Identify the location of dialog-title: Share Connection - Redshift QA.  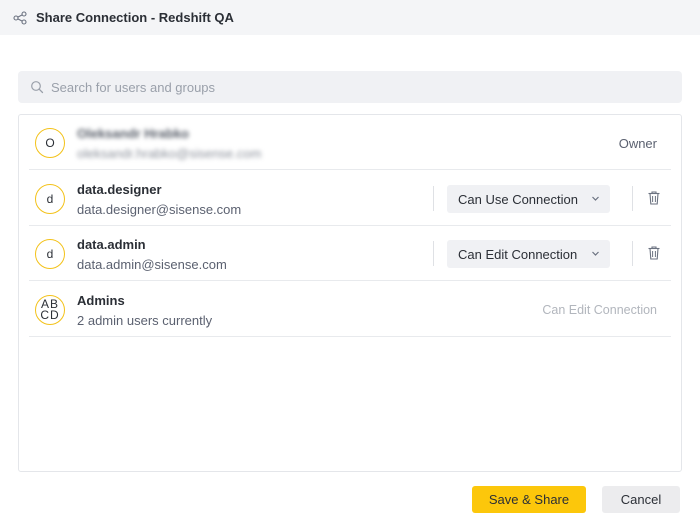
(135, 17).